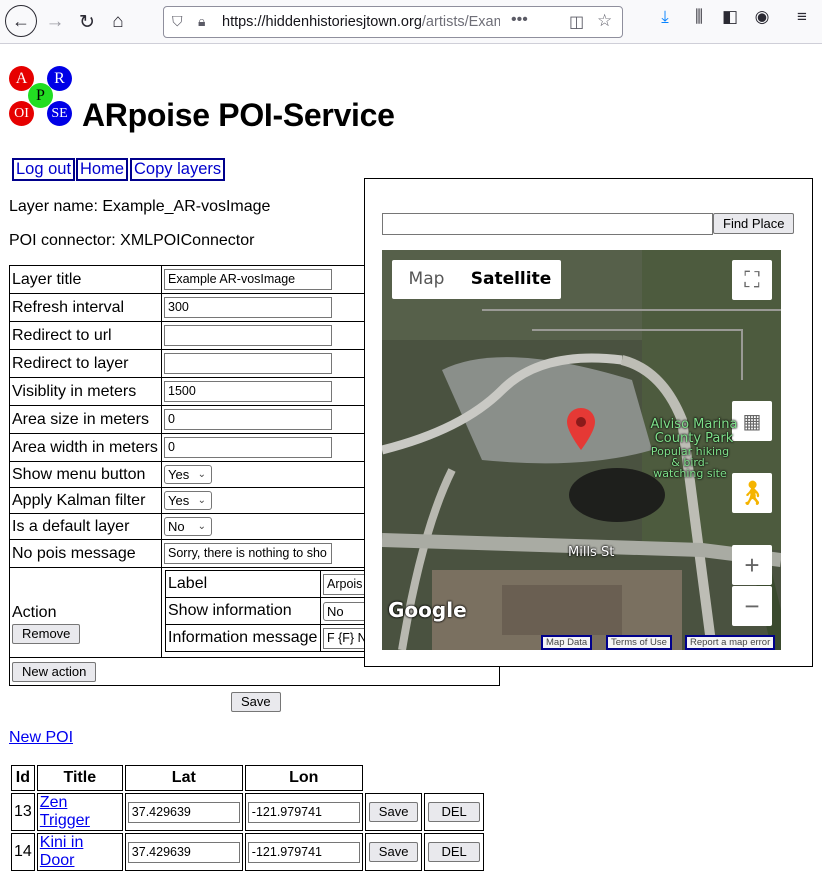  Describe the element at coordinates (23, 778) in the screenshot. I see `column-header: Id` at that location.